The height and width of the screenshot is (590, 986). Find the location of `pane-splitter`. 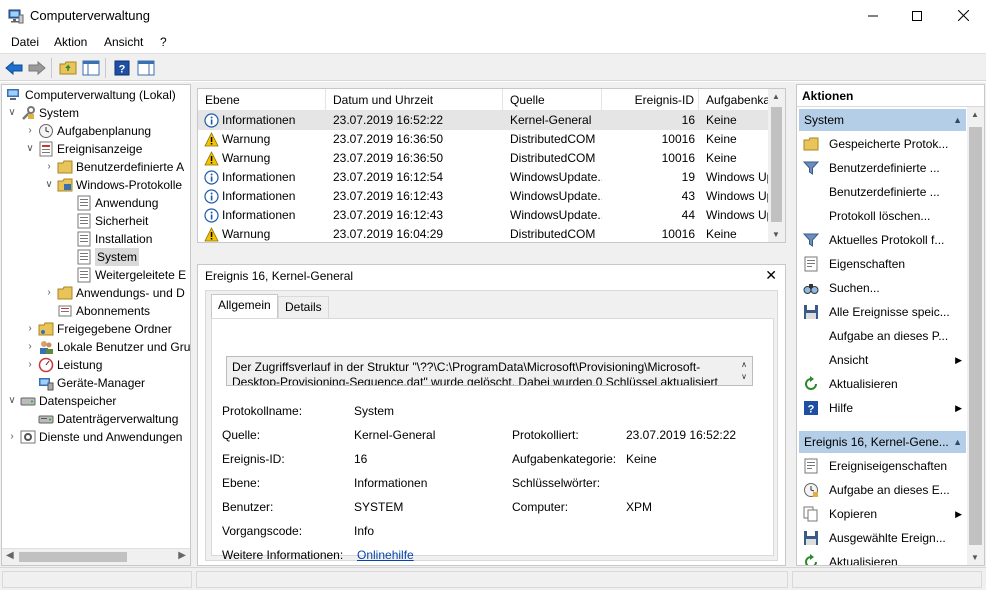

pane-splitter is located at coordinates (491, 254).